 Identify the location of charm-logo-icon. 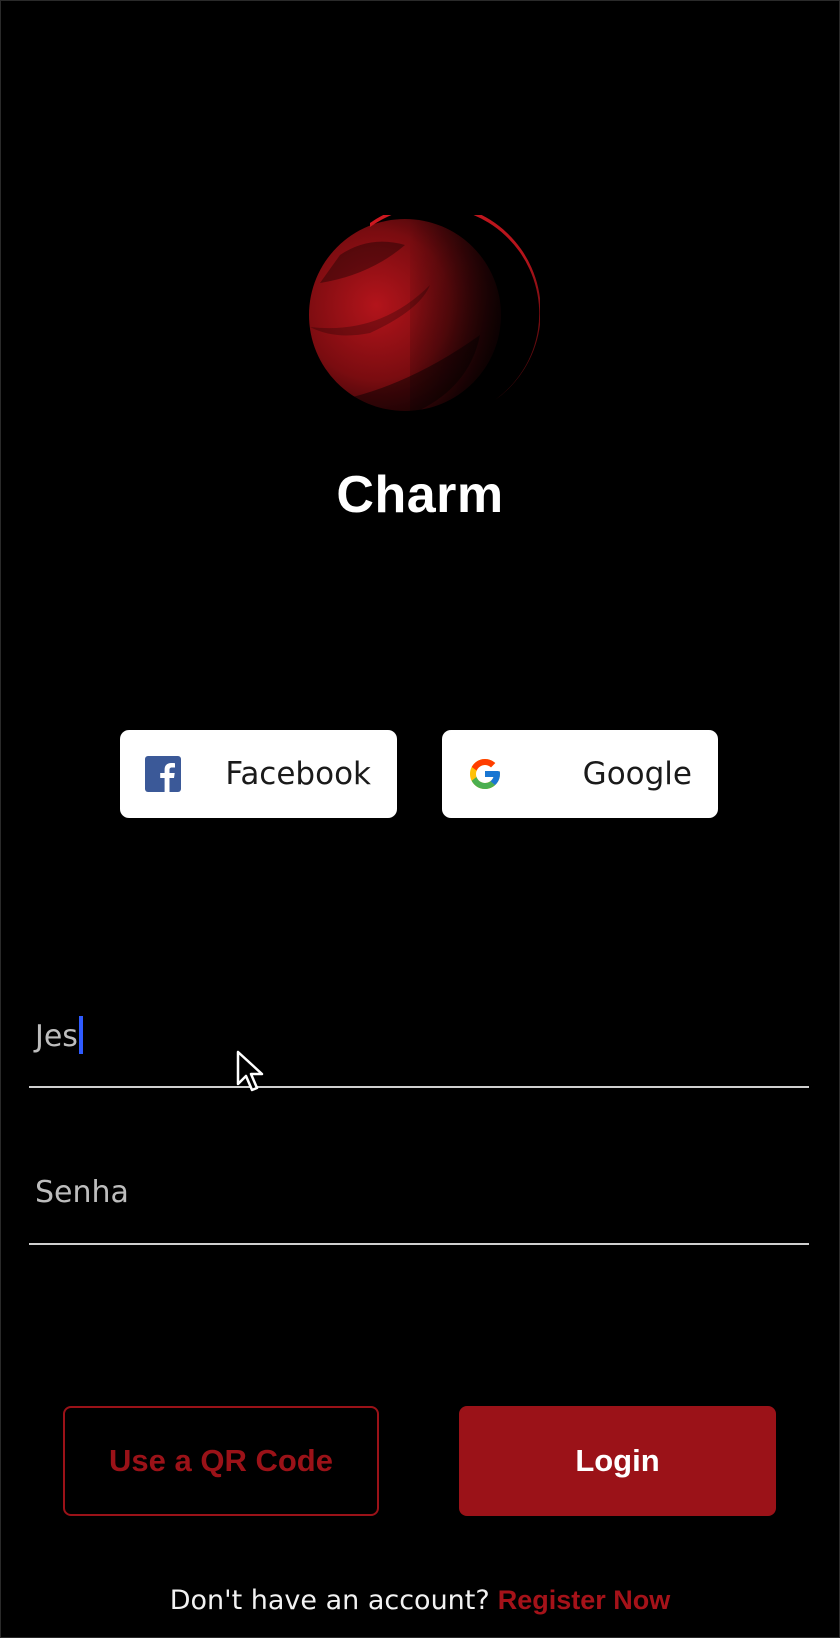
(424, 320).